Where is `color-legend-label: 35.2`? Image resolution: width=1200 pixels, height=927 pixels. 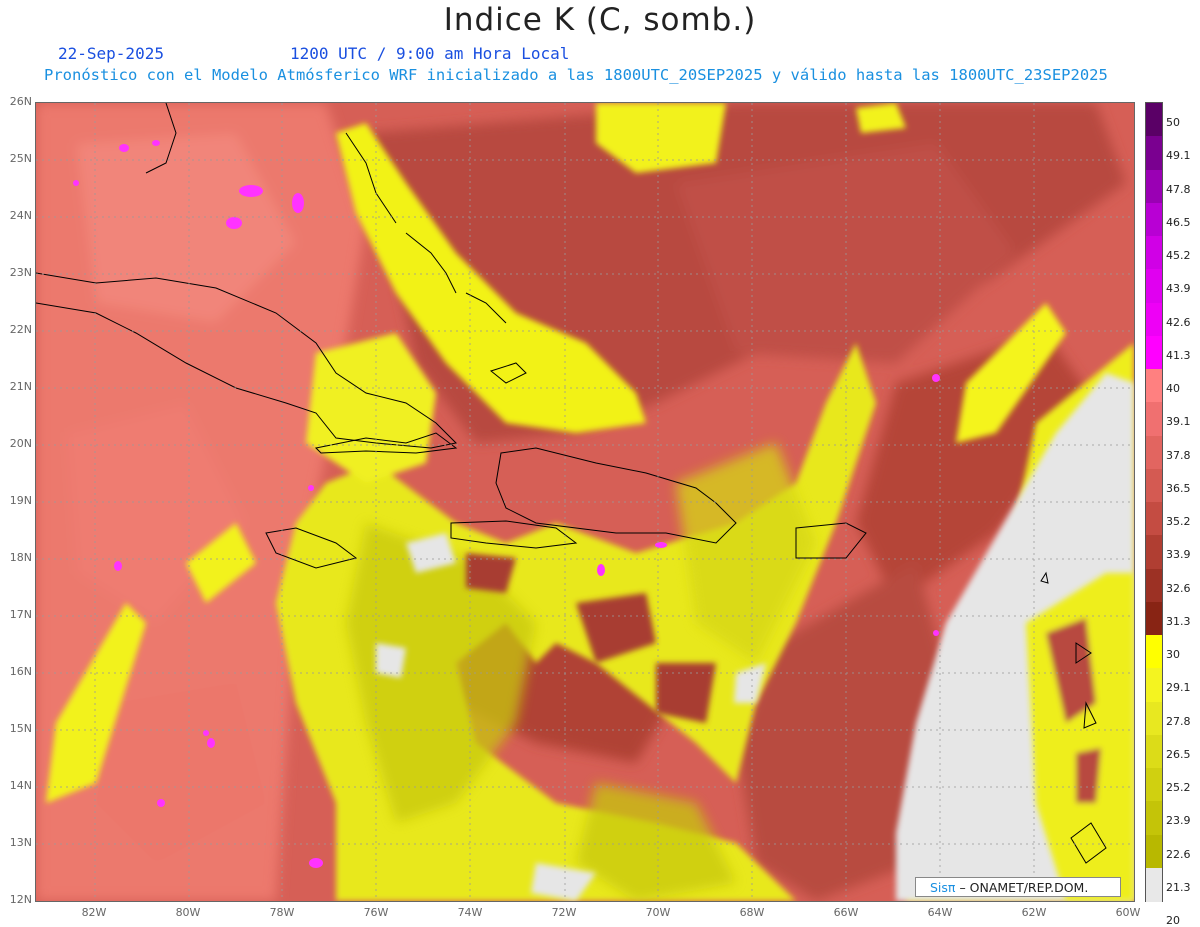
color-legend-label: 35.2 is located at coordinates (1178, 521).